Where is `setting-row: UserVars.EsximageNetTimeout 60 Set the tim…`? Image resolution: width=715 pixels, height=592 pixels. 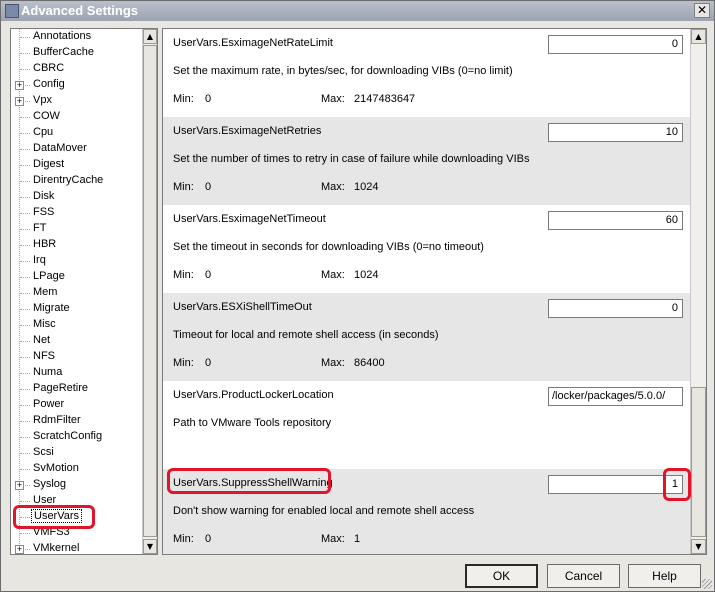 setting-row: UserVars.EsximageNetTimeout 60 Set the tim… is located at coordinates (427, 249).